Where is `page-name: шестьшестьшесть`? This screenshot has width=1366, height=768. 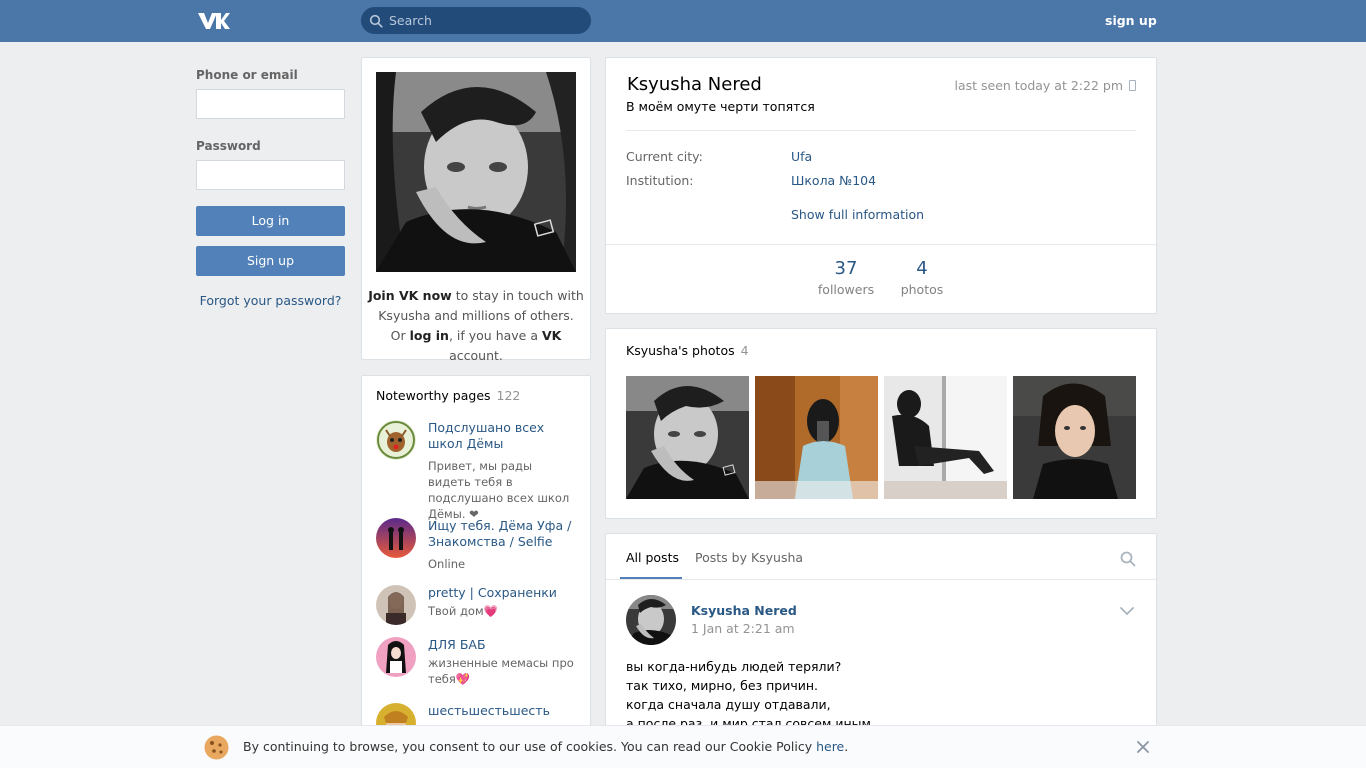
page-name: шестьшестьшесть is located at coordinates (503, 711).